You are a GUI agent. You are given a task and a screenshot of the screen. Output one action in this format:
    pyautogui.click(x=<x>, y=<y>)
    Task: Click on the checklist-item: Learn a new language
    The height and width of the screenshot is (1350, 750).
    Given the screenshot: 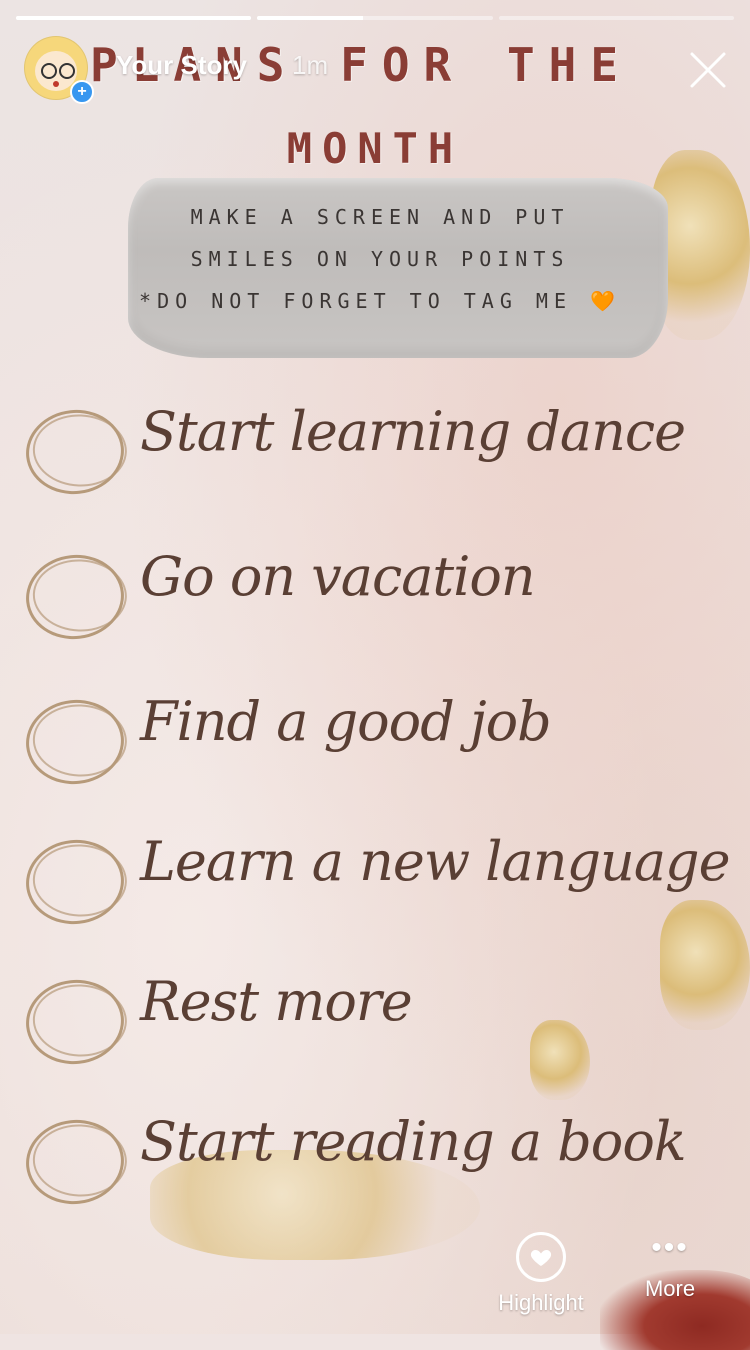 What is the action you would take?
    pyautogui.click(x=380, y=885)
    